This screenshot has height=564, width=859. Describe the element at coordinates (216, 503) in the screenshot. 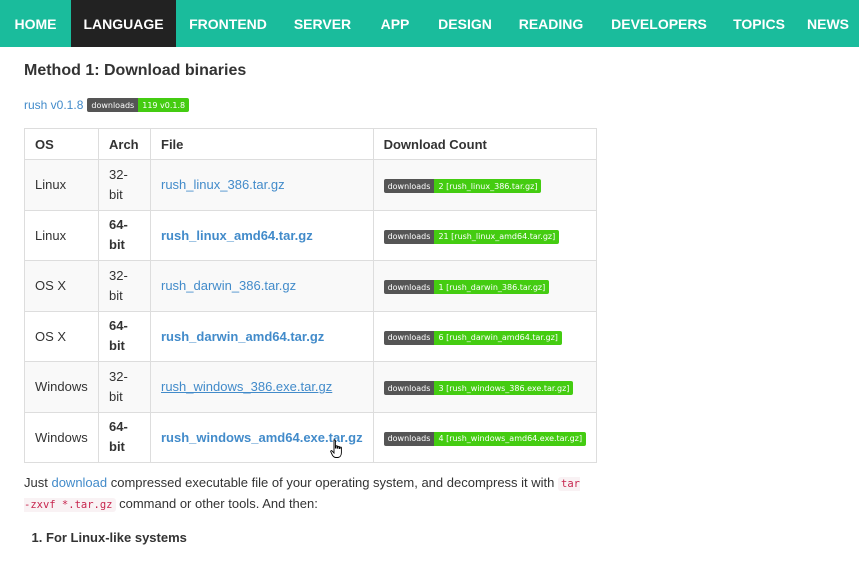

I see `para-text-after: command or other tools. And then:` at that location.